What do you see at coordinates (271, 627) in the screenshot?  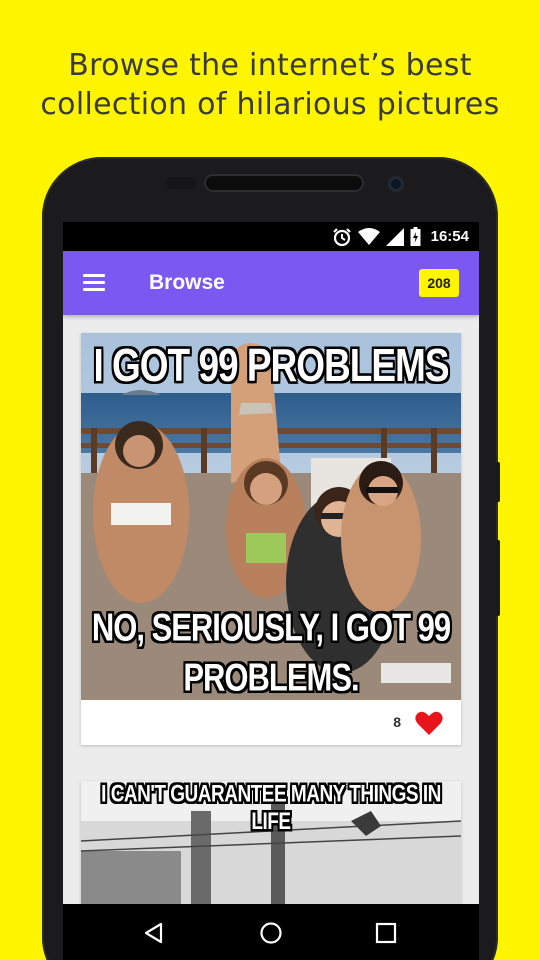 I see `meme-caption-bottom-line-1: NO, SERIOUSLY, I GOT 99` at bounding box center [271, 627].